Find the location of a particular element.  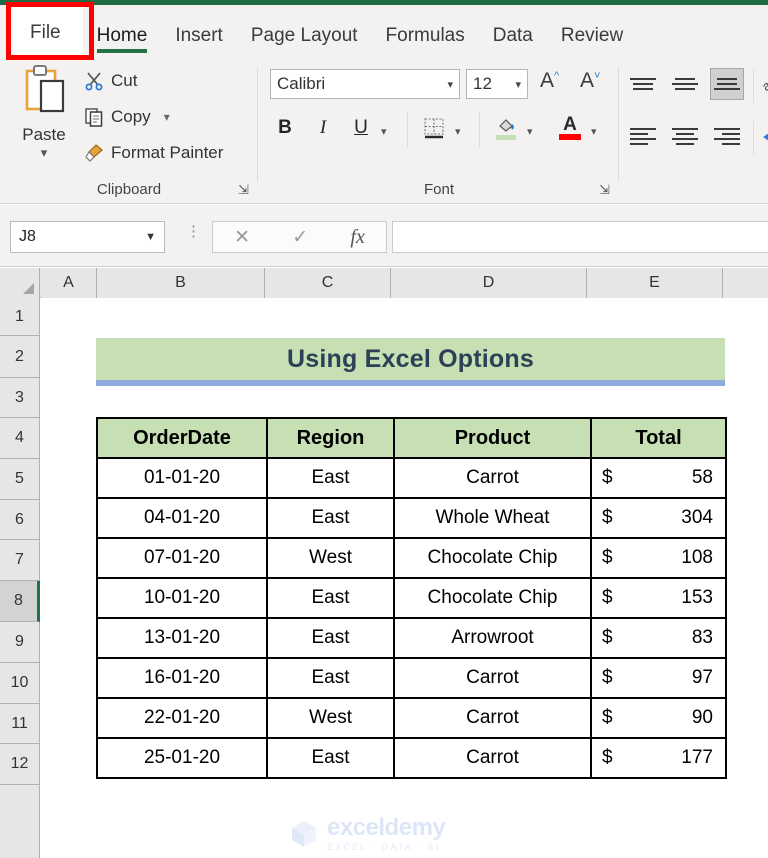

tab-home: Home is located at coordinates (122, 42).